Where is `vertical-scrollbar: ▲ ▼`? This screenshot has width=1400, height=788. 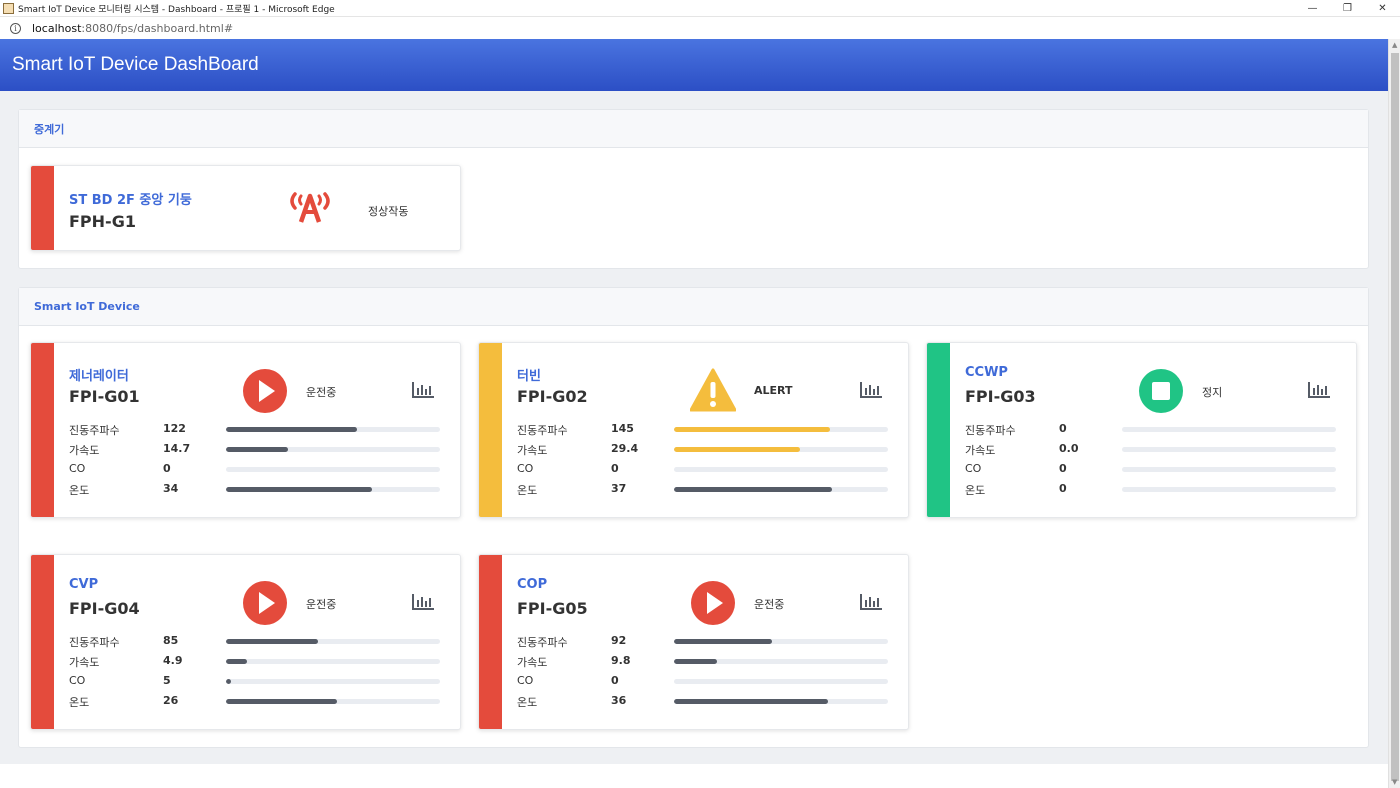
vertical-scrollbar: ▲ ▼ is located at coordinates (1394, 413).